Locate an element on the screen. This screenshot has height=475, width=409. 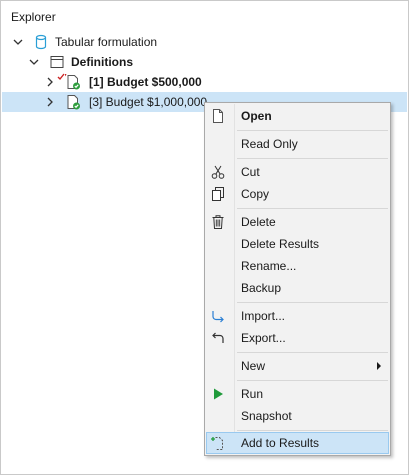
trash-icon is located at coordinates (218, 222).